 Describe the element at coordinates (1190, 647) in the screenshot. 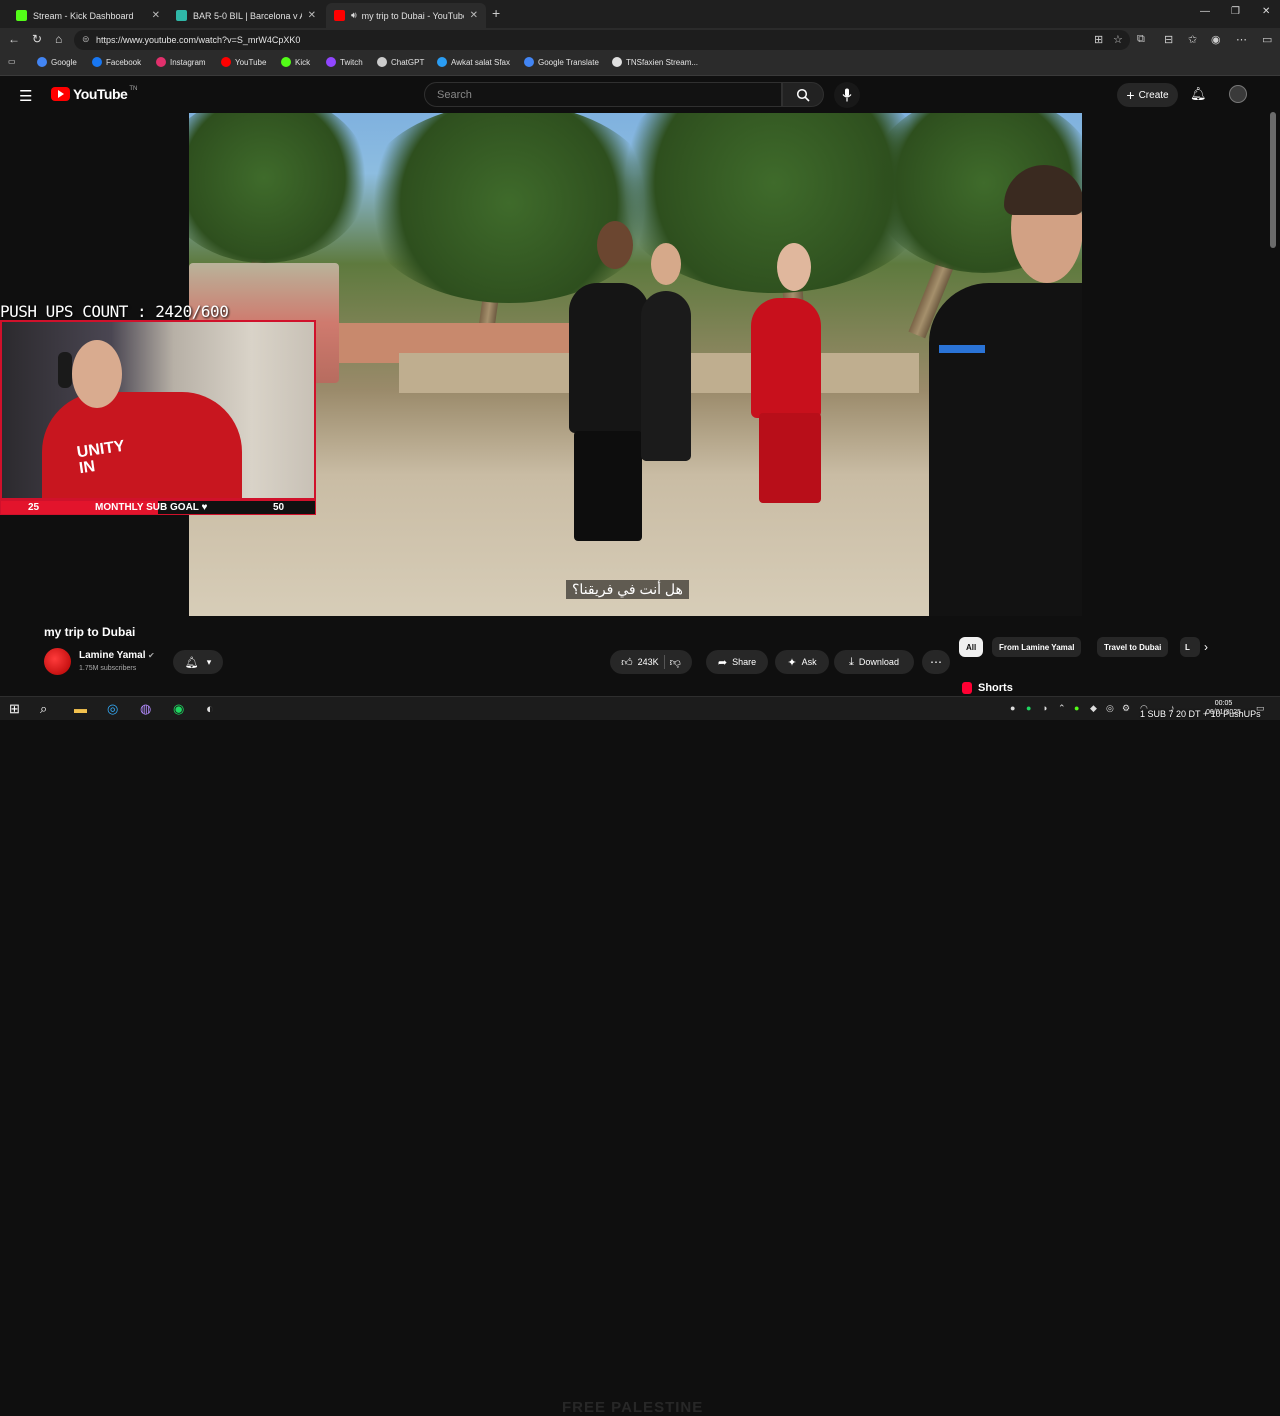

I see `chip-truncated: L` at that location.